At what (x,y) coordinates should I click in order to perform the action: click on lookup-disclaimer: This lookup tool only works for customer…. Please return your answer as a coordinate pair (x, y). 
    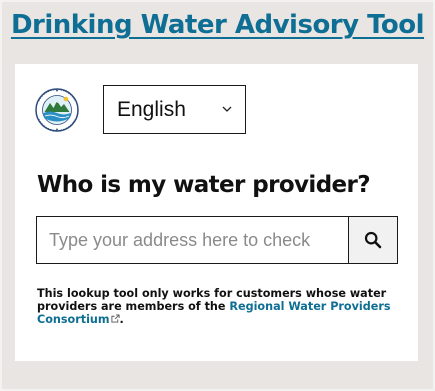
    Looking at the image, I should click on (217, 306).